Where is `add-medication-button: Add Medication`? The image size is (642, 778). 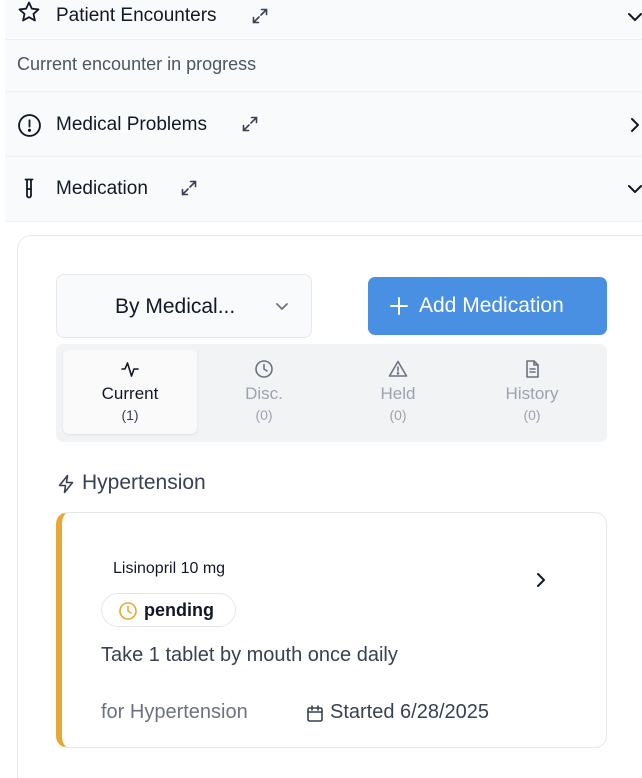 add-medication-button: Add Medication is located at coordinates (487, 306).